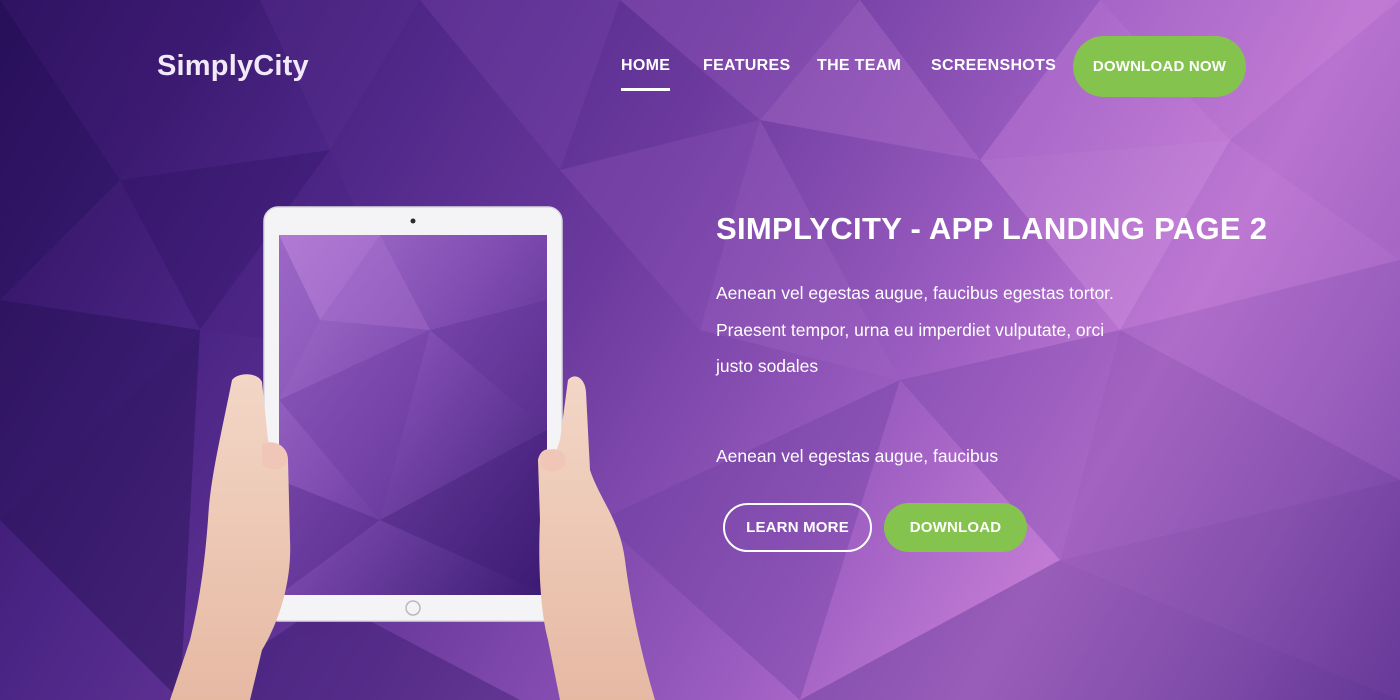  I want to click on learn-more-button: LEARN MORE, so click(797, 527).